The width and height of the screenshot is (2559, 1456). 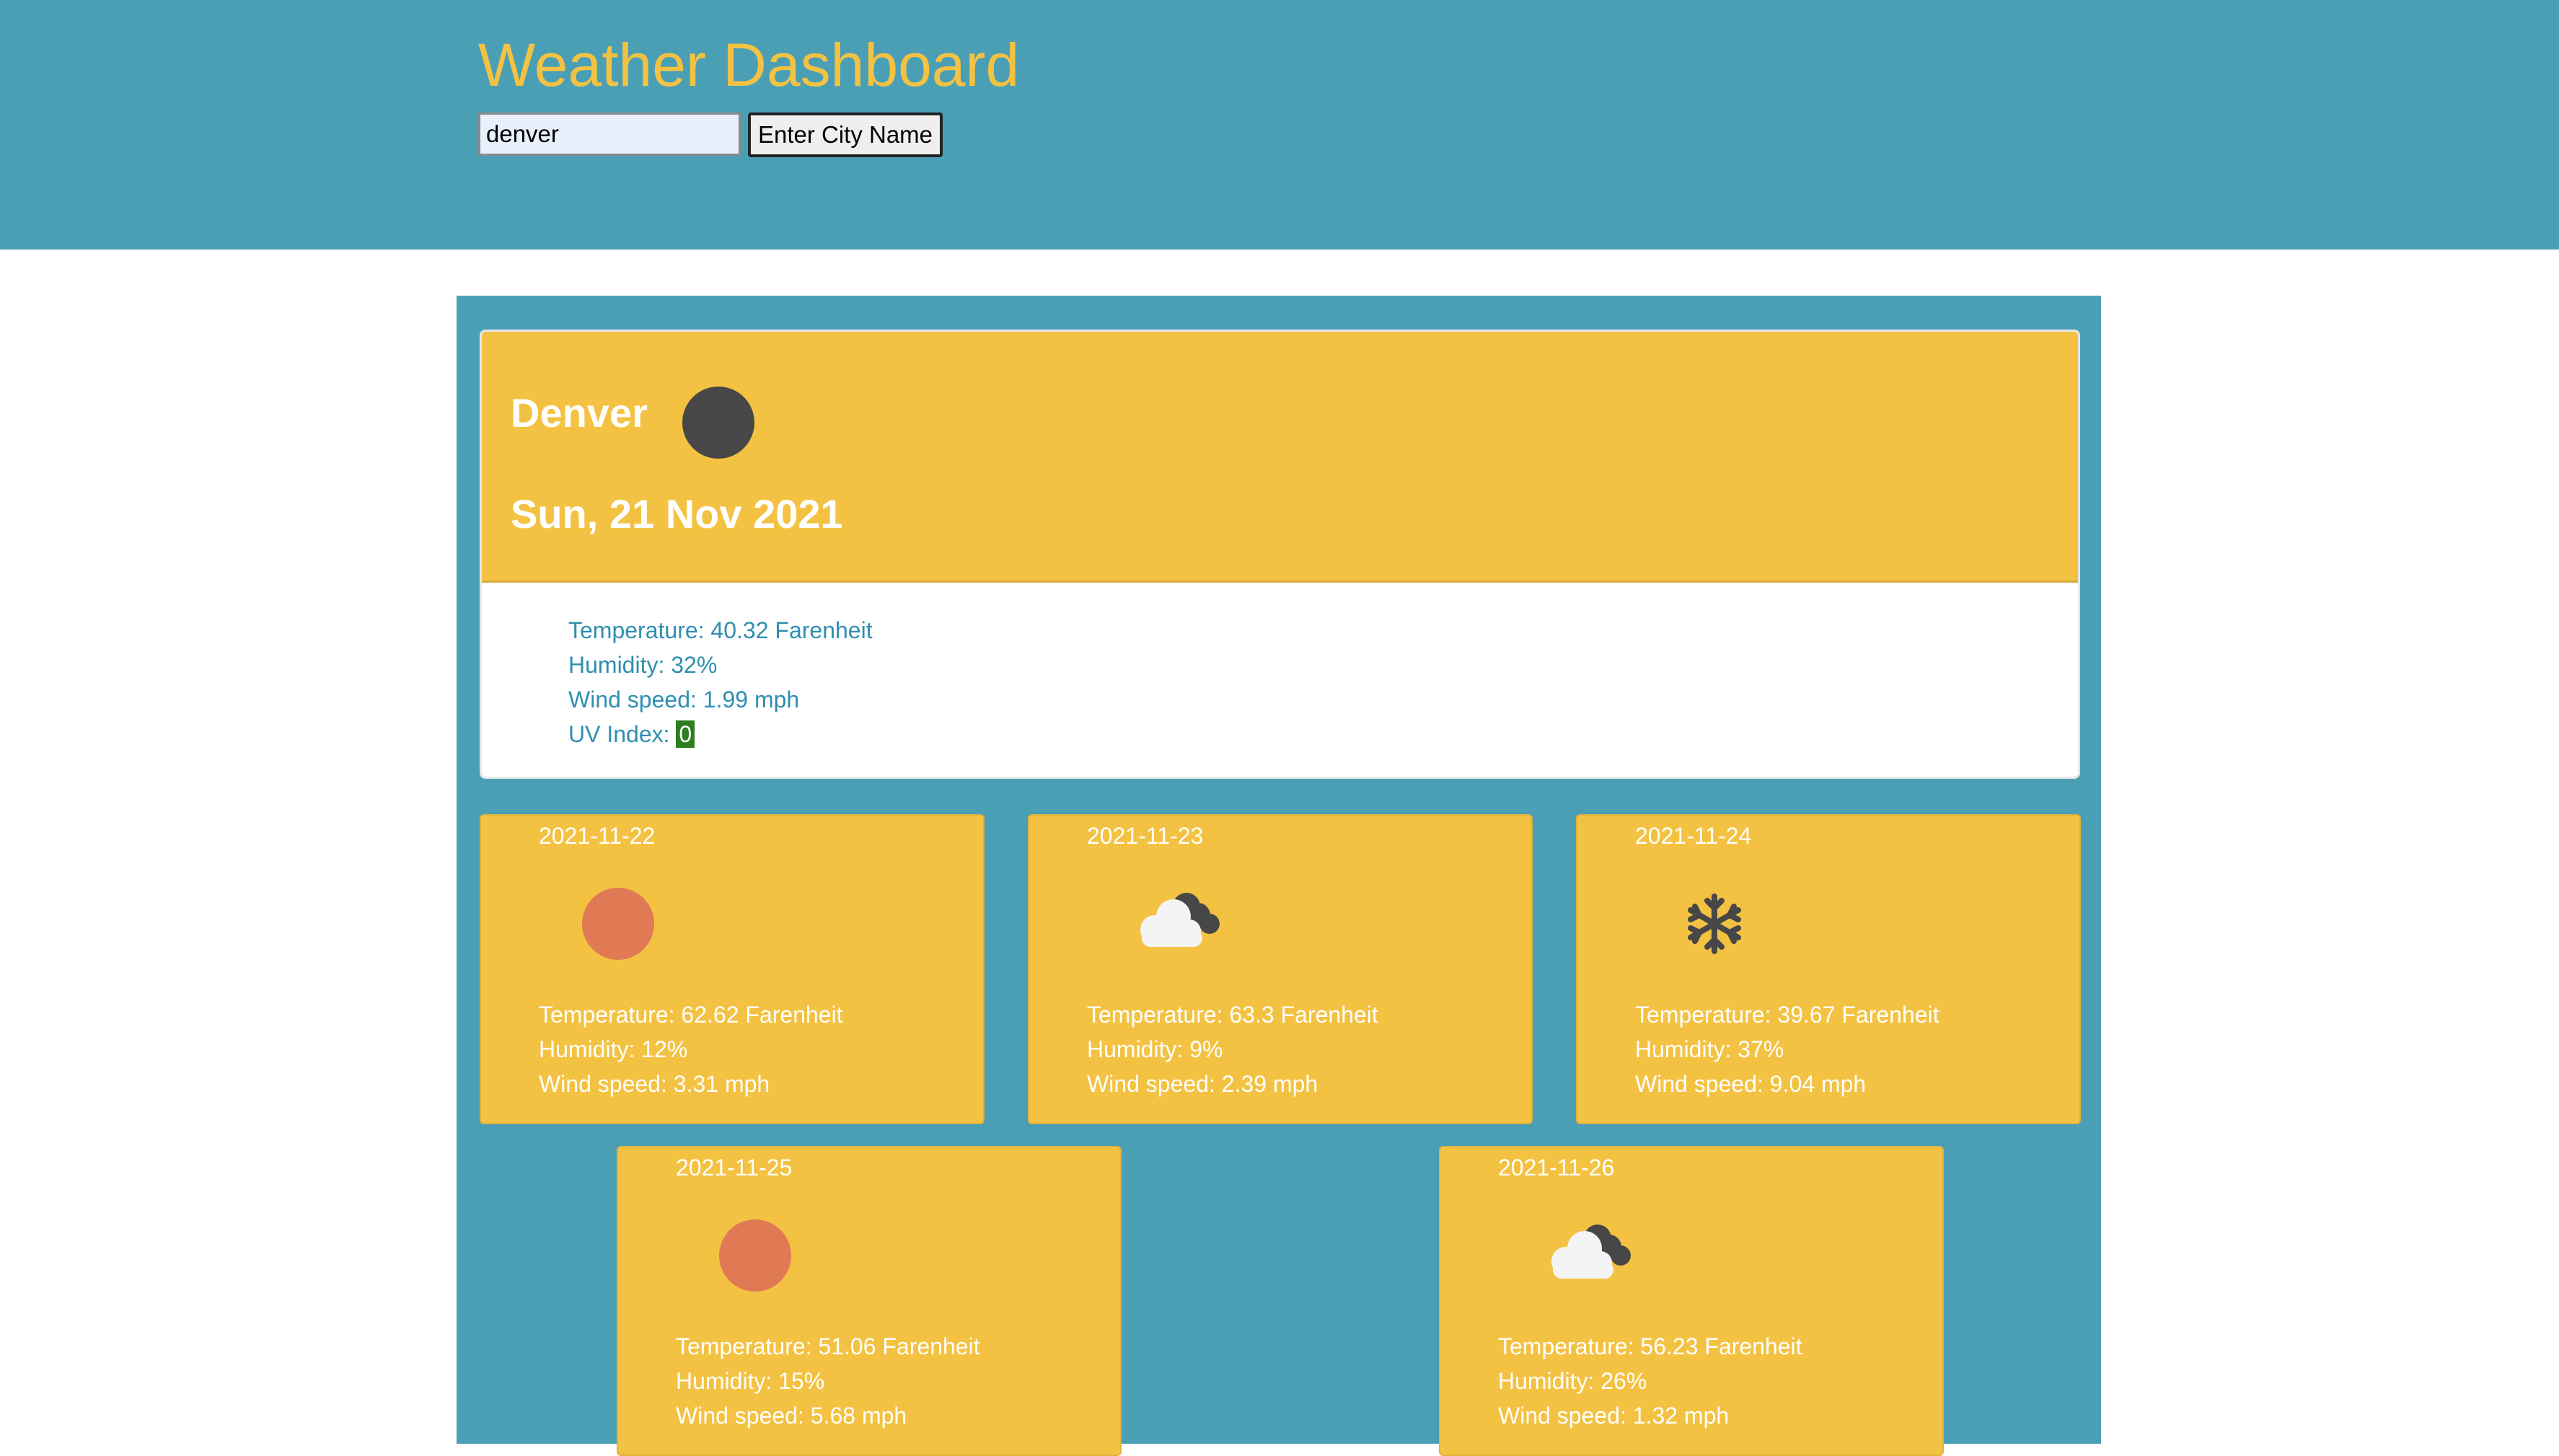 What do you see at coordinates (1145, 836) in the screenshot?
I see `forecast-date: 2021-11-23` at bounding box center [1145, 836].